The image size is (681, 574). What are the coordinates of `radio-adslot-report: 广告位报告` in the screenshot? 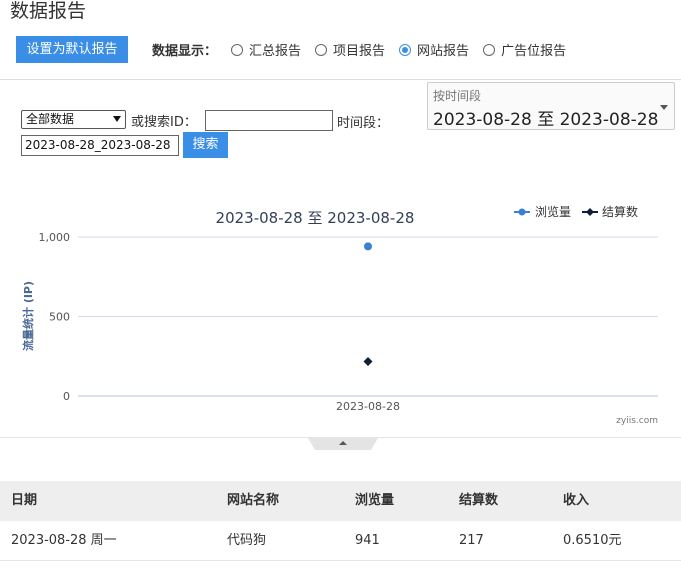 It's located at (524, 49).